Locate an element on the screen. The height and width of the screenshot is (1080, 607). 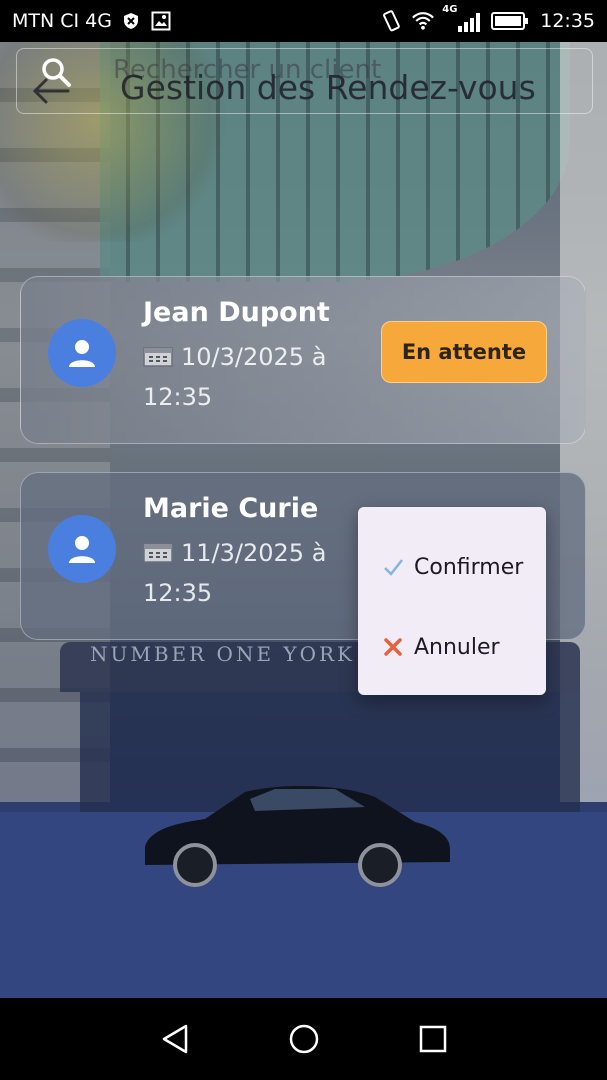
status-popup-menu: Confirmer Annuler is located at coordinates (452, 601).